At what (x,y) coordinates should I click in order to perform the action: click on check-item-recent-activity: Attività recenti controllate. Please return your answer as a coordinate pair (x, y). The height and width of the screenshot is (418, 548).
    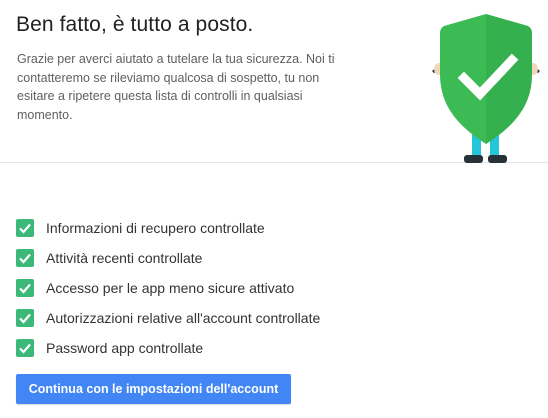
    Looking at the image, I should click on (168, 258).